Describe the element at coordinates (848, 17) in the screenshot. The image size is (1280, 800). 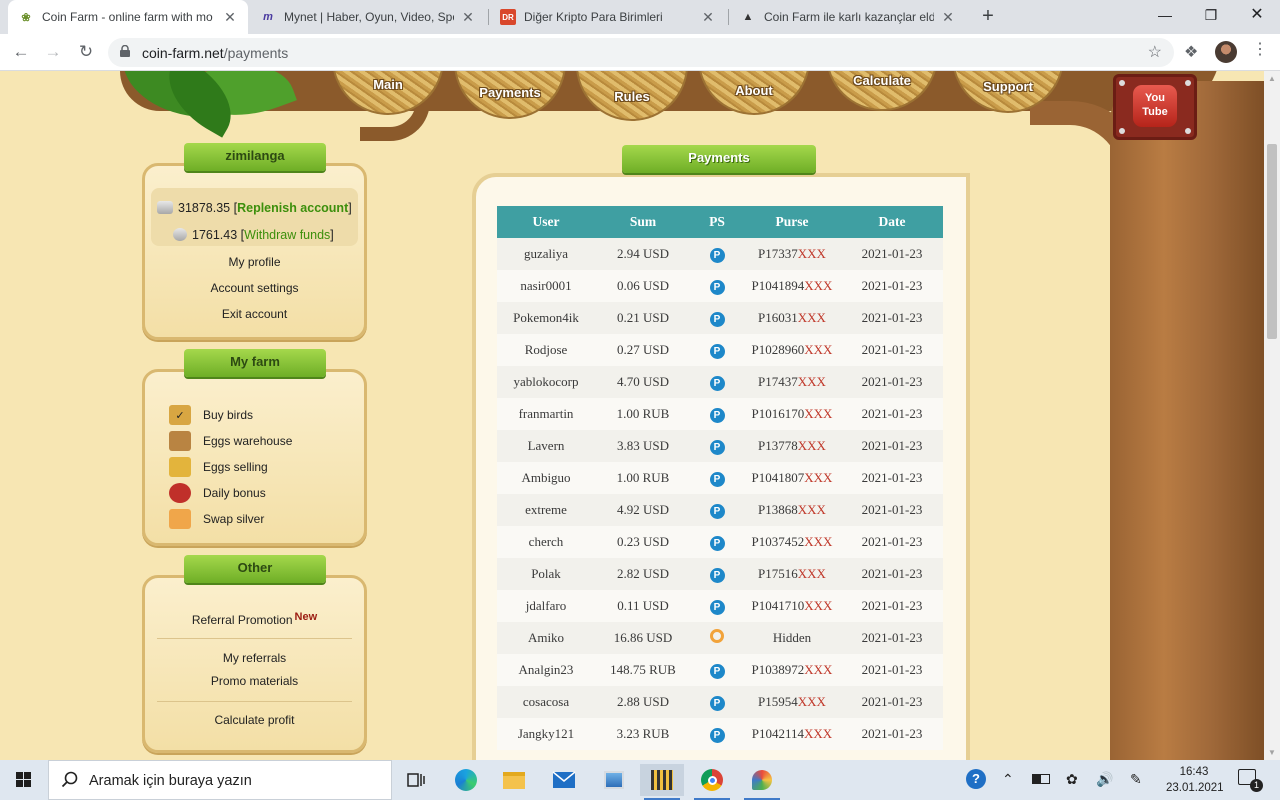
I see `tab-coin-farm-article: ▲ Coin Farm ile karlı kazançlar elde ✕` at that location.